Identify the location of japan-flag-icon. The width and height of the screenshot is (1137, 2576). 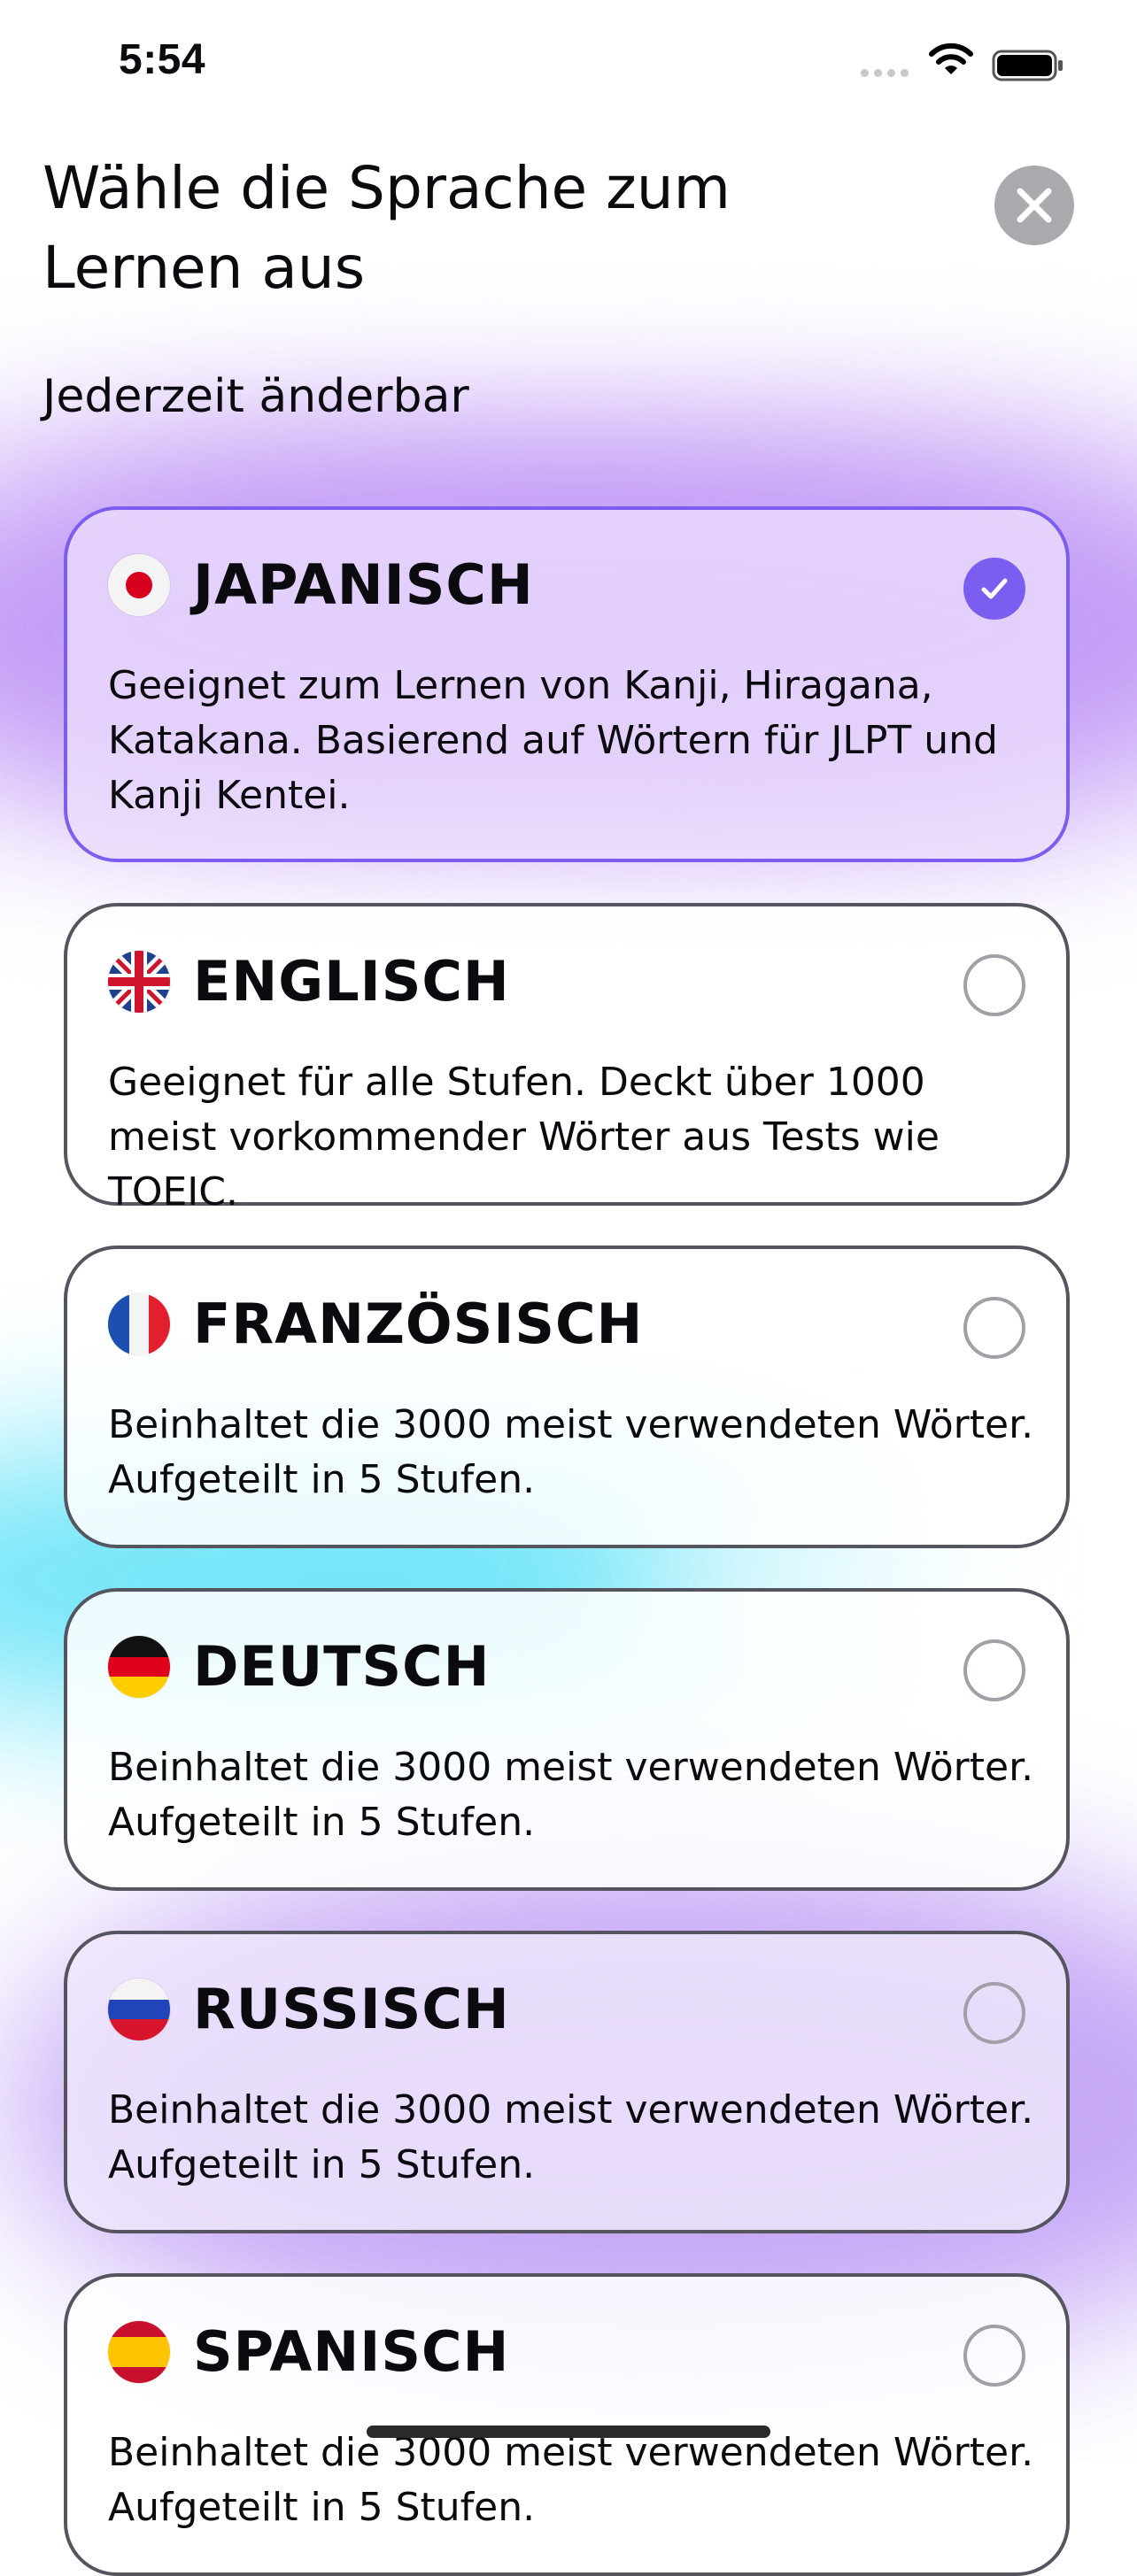
(139, 584).